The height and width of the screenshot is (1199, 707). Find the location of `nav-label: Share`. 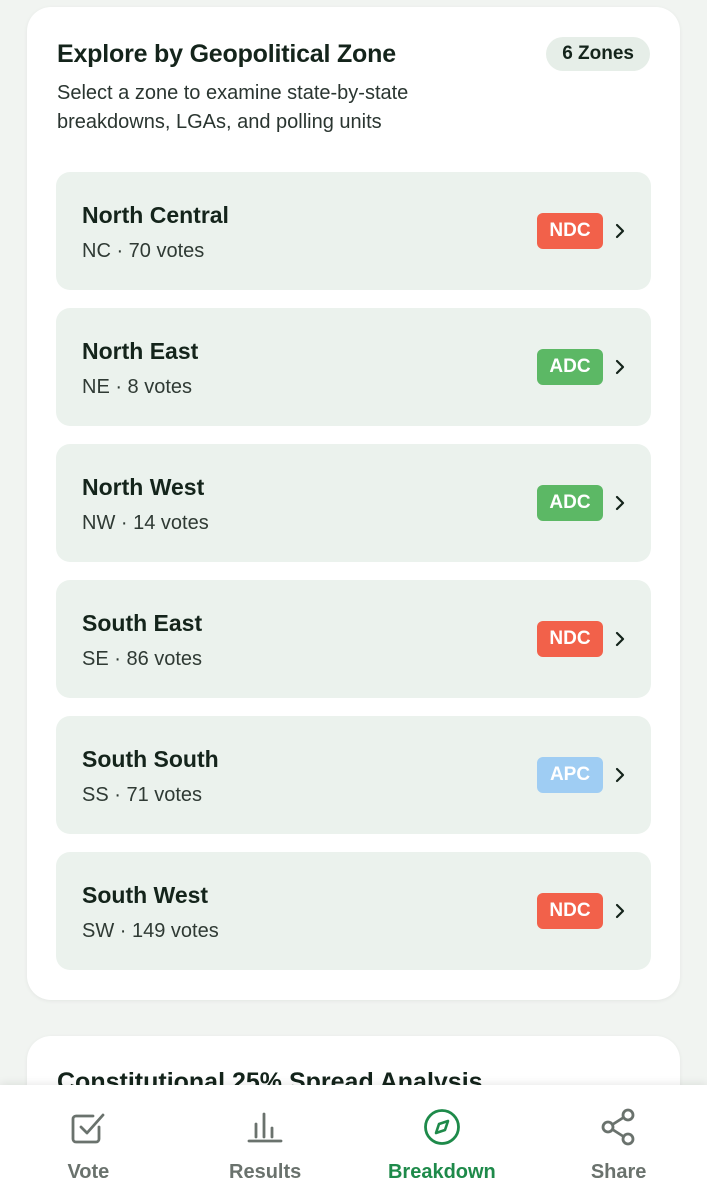

nav-label: Share is located at coordinates (618, 1172).